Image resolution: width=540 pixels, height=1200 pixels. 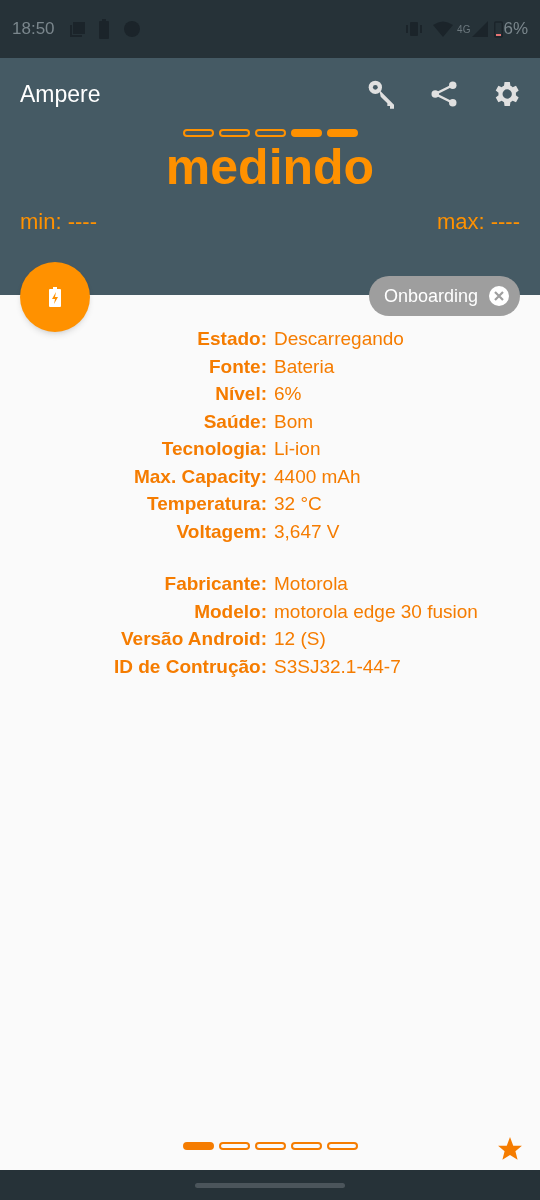 I want to click on close-icon, so click(x=499, y=296).